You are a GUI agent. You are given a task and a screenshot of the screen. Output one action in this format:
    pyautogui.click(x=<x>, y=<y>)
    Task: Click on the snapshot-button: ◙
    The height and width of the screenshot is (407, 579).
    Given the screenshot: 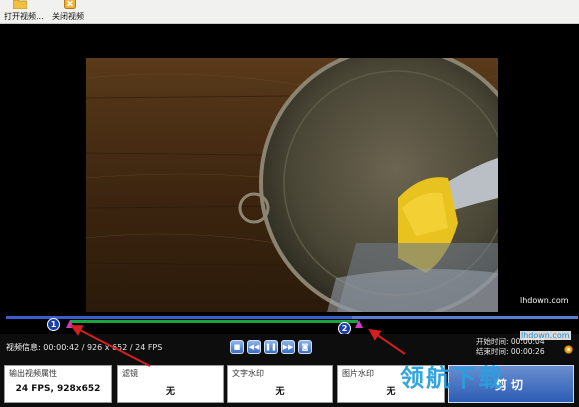 What is the action you would take?
    pyautogui.click(x=305, y=347)
    